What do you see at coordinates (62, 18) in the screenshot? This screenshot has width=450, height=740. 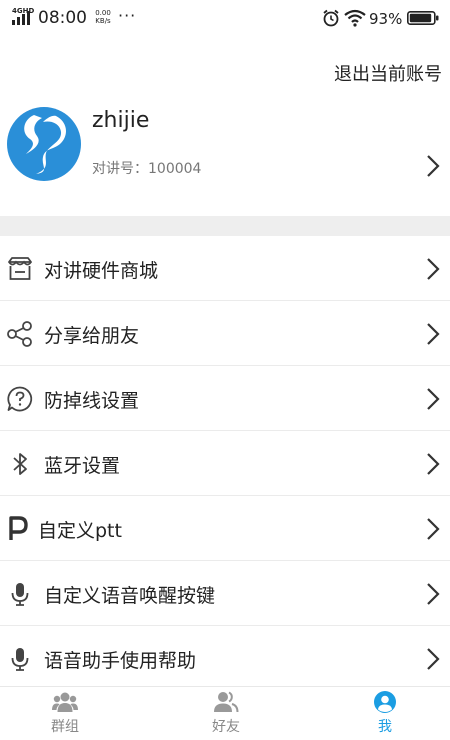 I see `clock: 08:00` at bounding box center [62, 18].